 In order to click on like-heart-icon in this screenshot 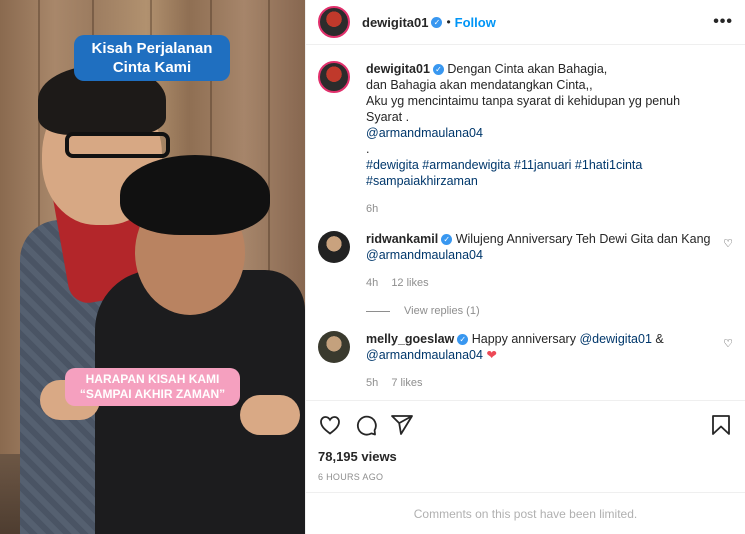, I will do `click(330, 425)`.